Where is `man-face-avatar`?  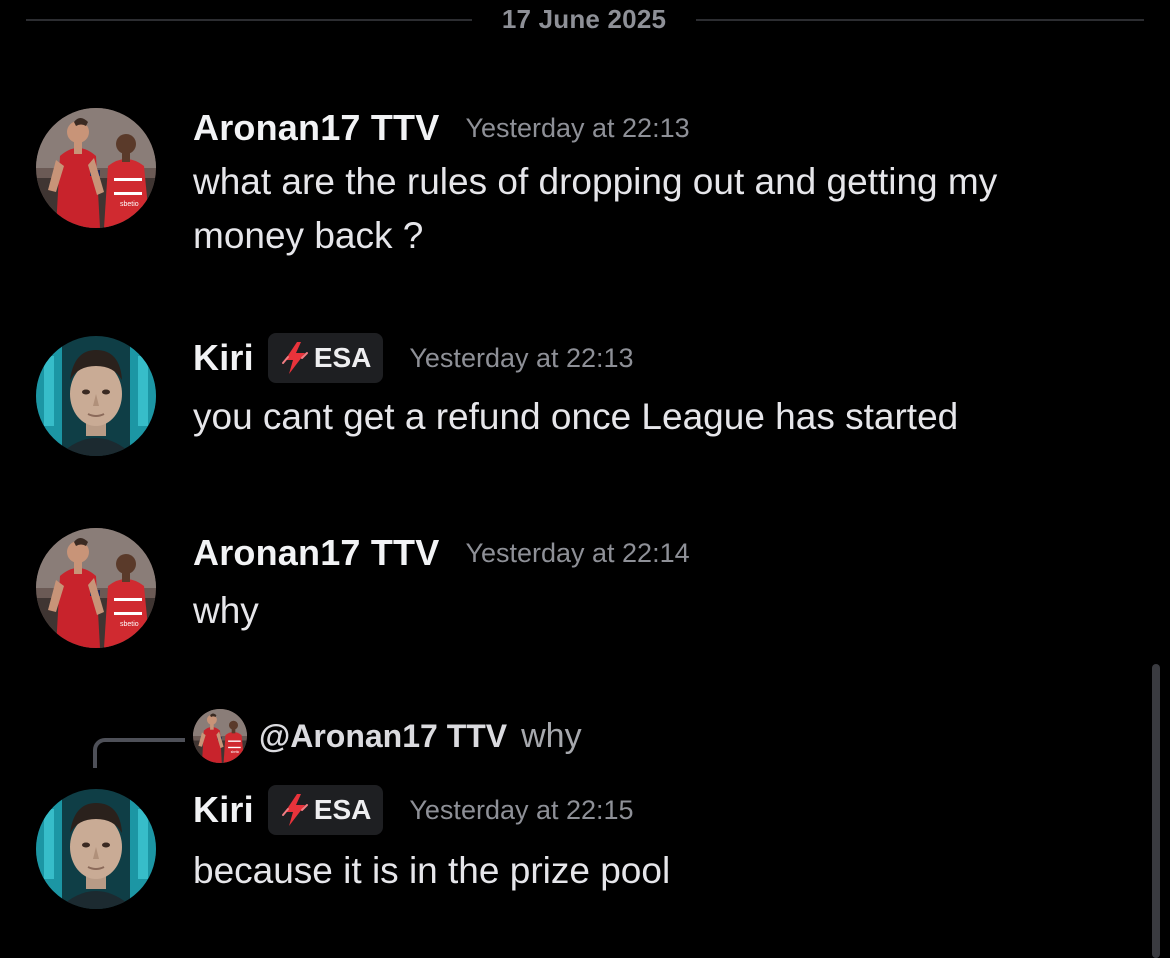
man-face-avatar is located at coordinates (96, 849).